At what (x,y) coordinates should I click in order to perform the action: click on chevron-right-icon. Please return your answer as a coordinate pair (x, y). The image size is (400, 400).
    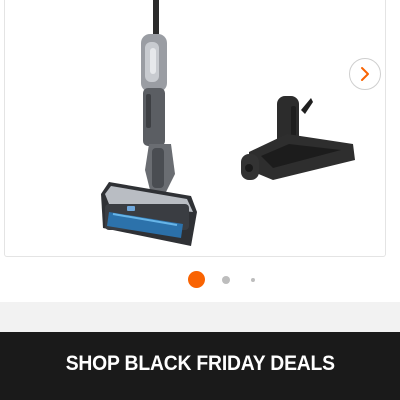
    Looking at the image, I should click on (365, 74).